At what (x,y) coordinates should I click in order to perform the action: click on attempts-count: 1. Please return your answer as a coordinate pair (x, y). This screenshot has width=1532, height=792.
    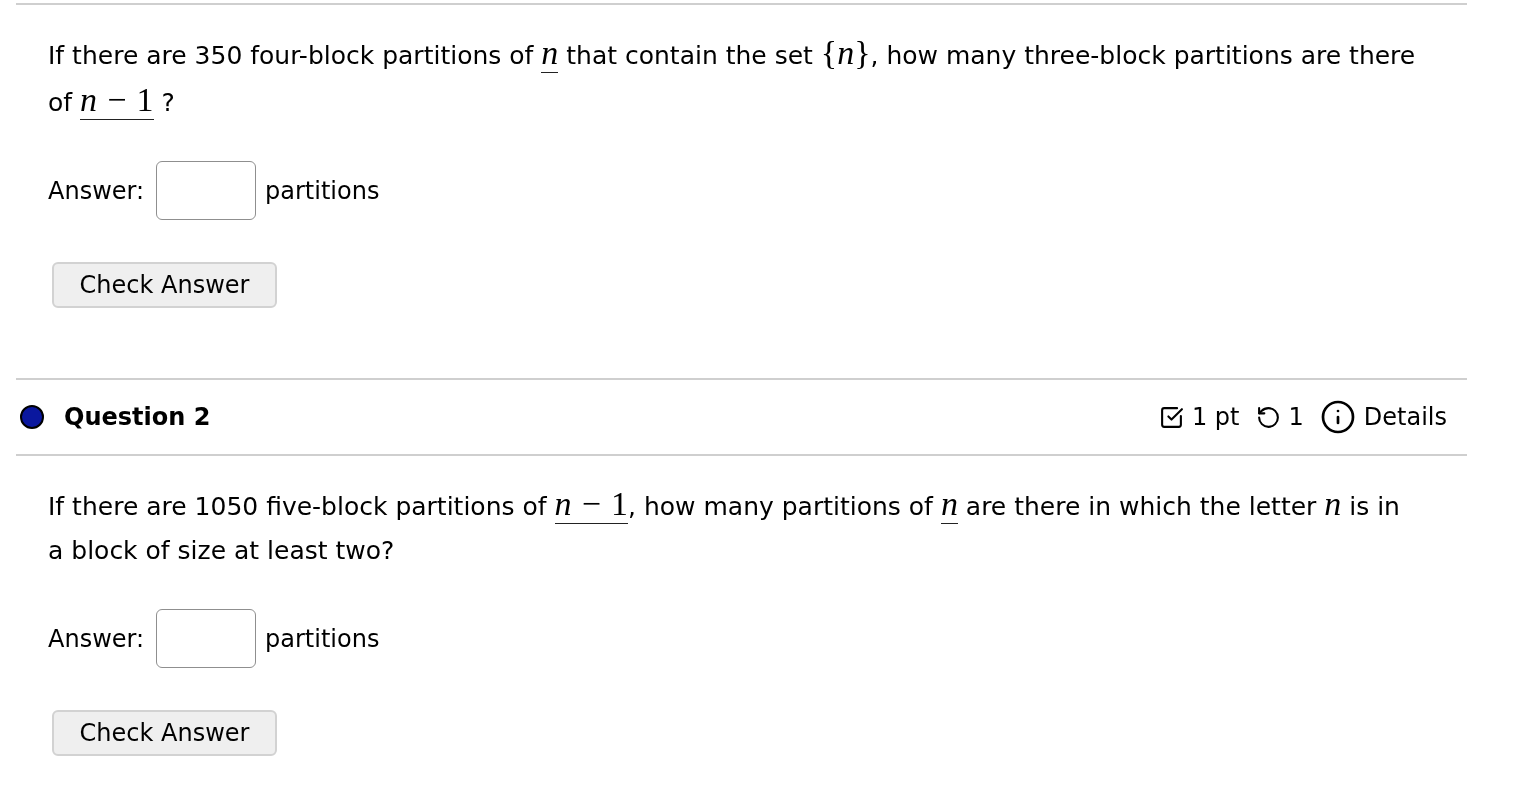
    Looking at the image, I should click on (1296, 417).